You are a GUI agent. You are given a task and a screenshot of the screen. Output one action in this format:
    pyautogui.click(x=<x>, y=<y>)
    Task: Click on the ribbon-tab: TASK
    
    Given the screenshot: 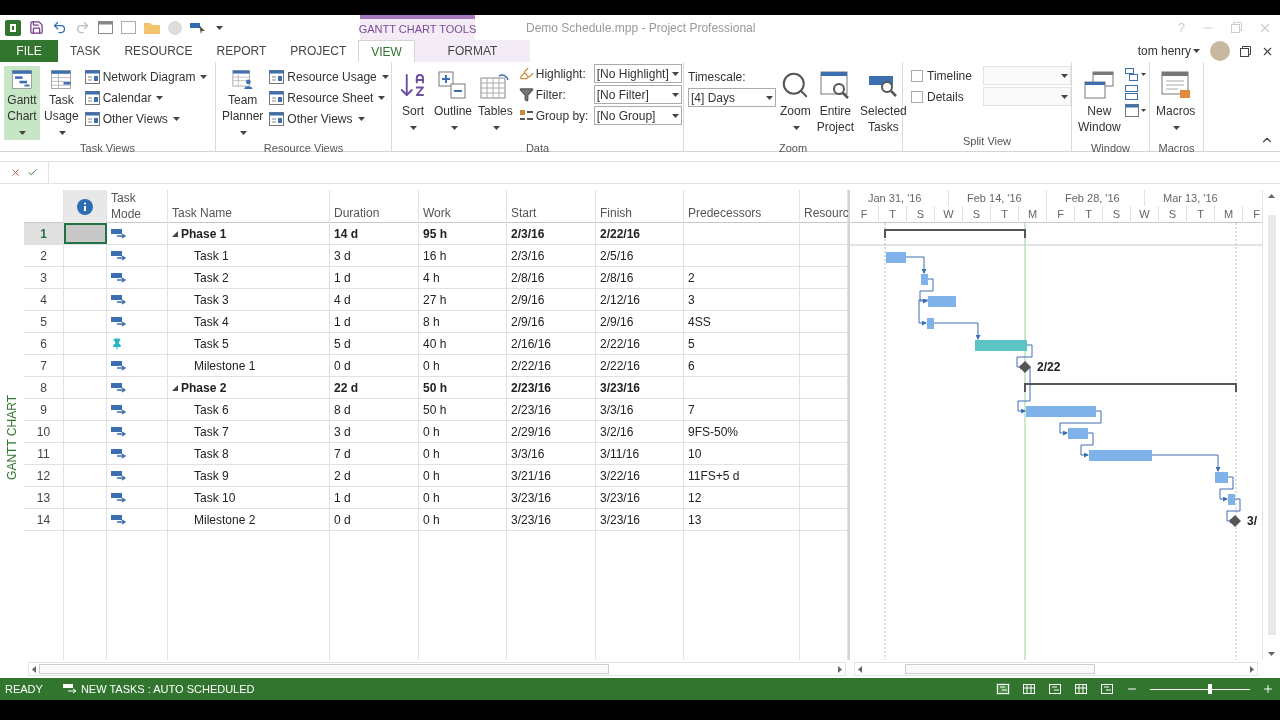 What is the action you would take?
    pyautogui.click(x=85, y=51)
    